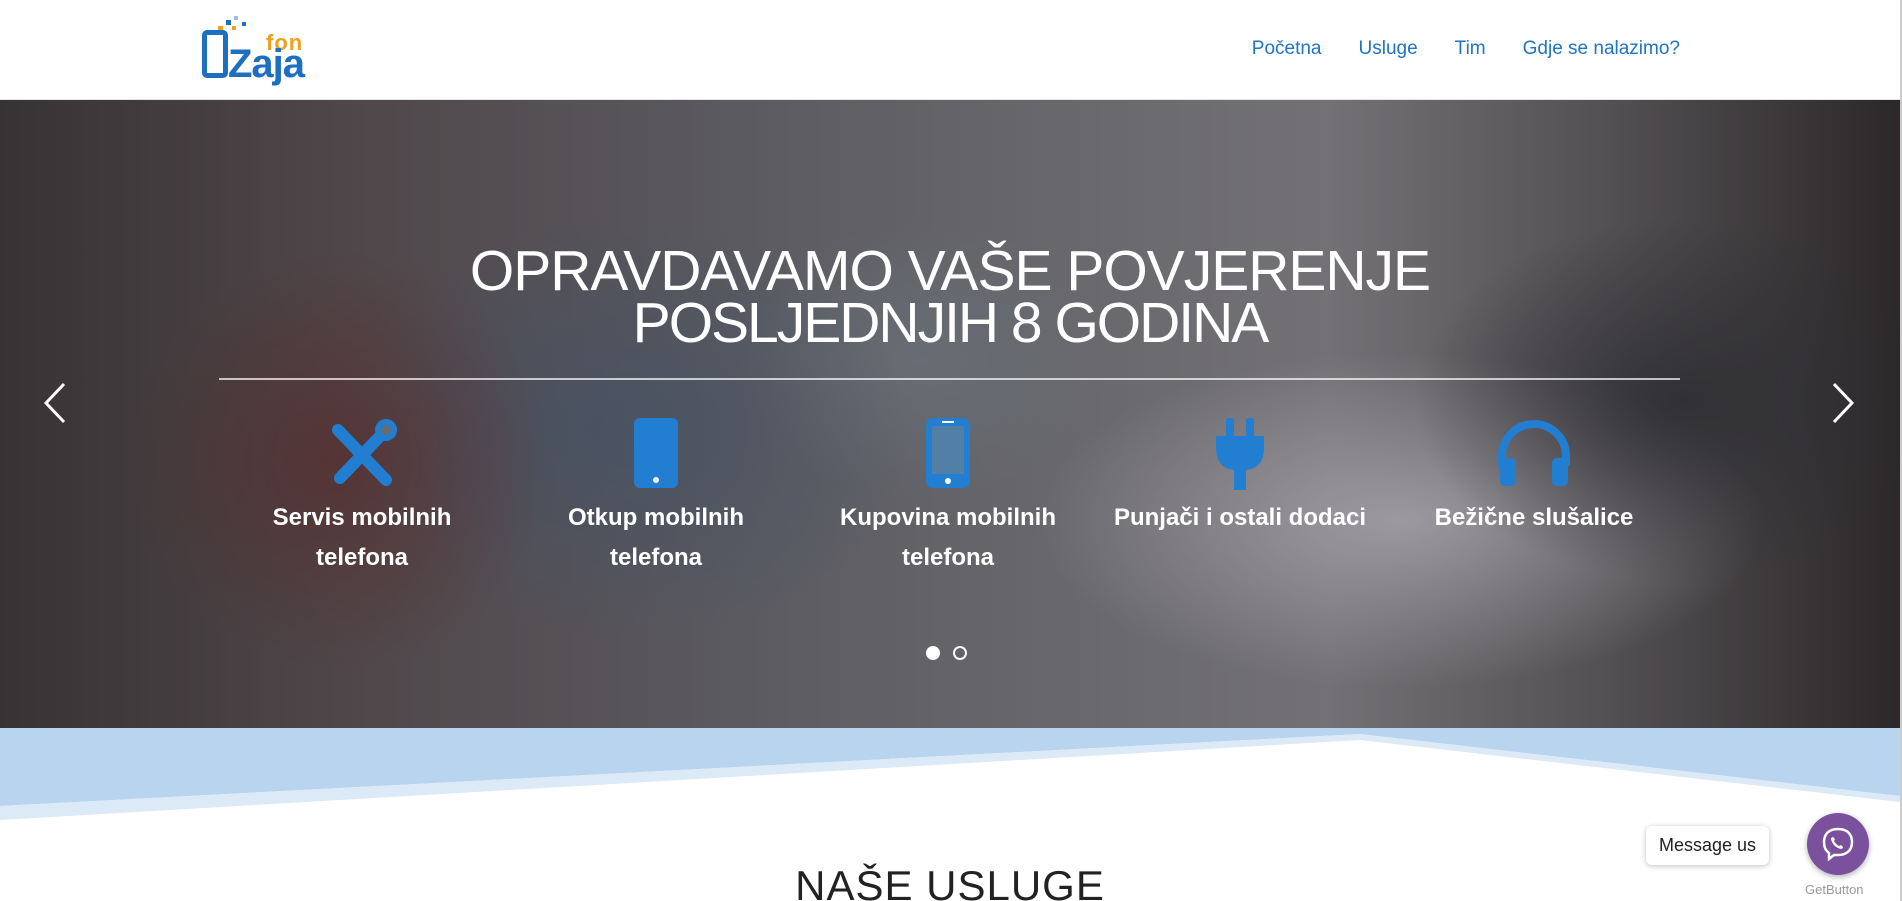 The width and height of the screenshot is (1902, 901). What do you see at coordinates (950, 881) in the screenshot?
I see `section-title-usluge: NAŠE USLUGE` at bounding box center [950, 881].